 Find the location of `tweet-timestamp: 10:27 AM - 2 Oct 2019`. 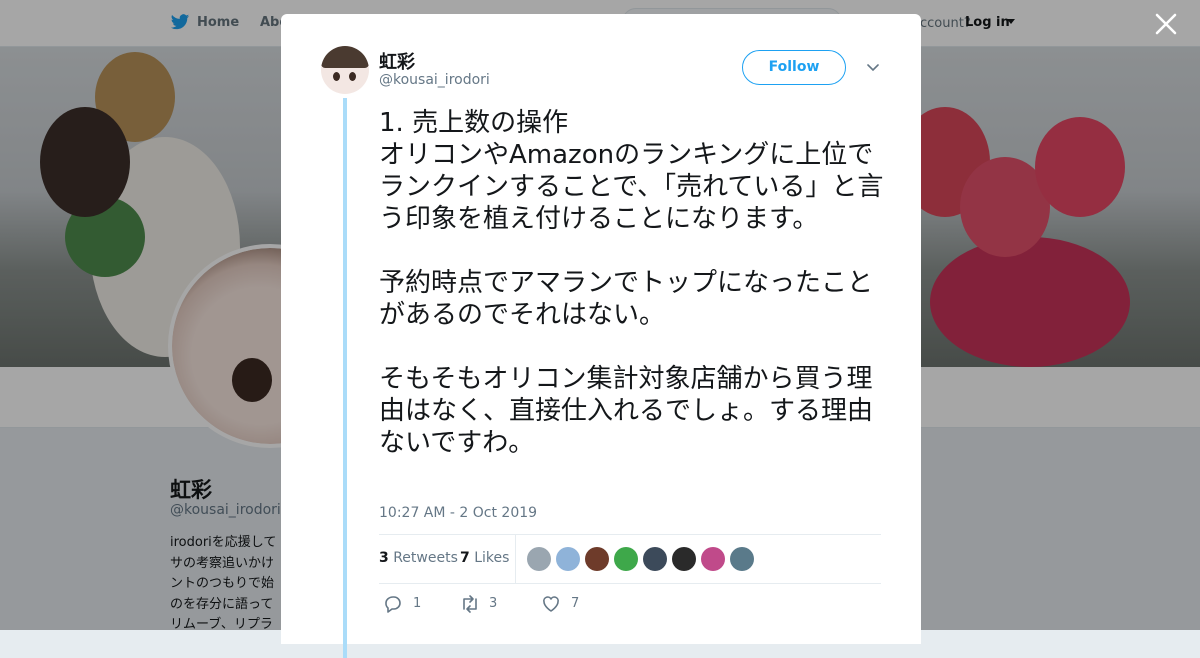

tweet-timestamp: 10:27 AM - 2 Oct 2019 is located at coordinates (458, 513).